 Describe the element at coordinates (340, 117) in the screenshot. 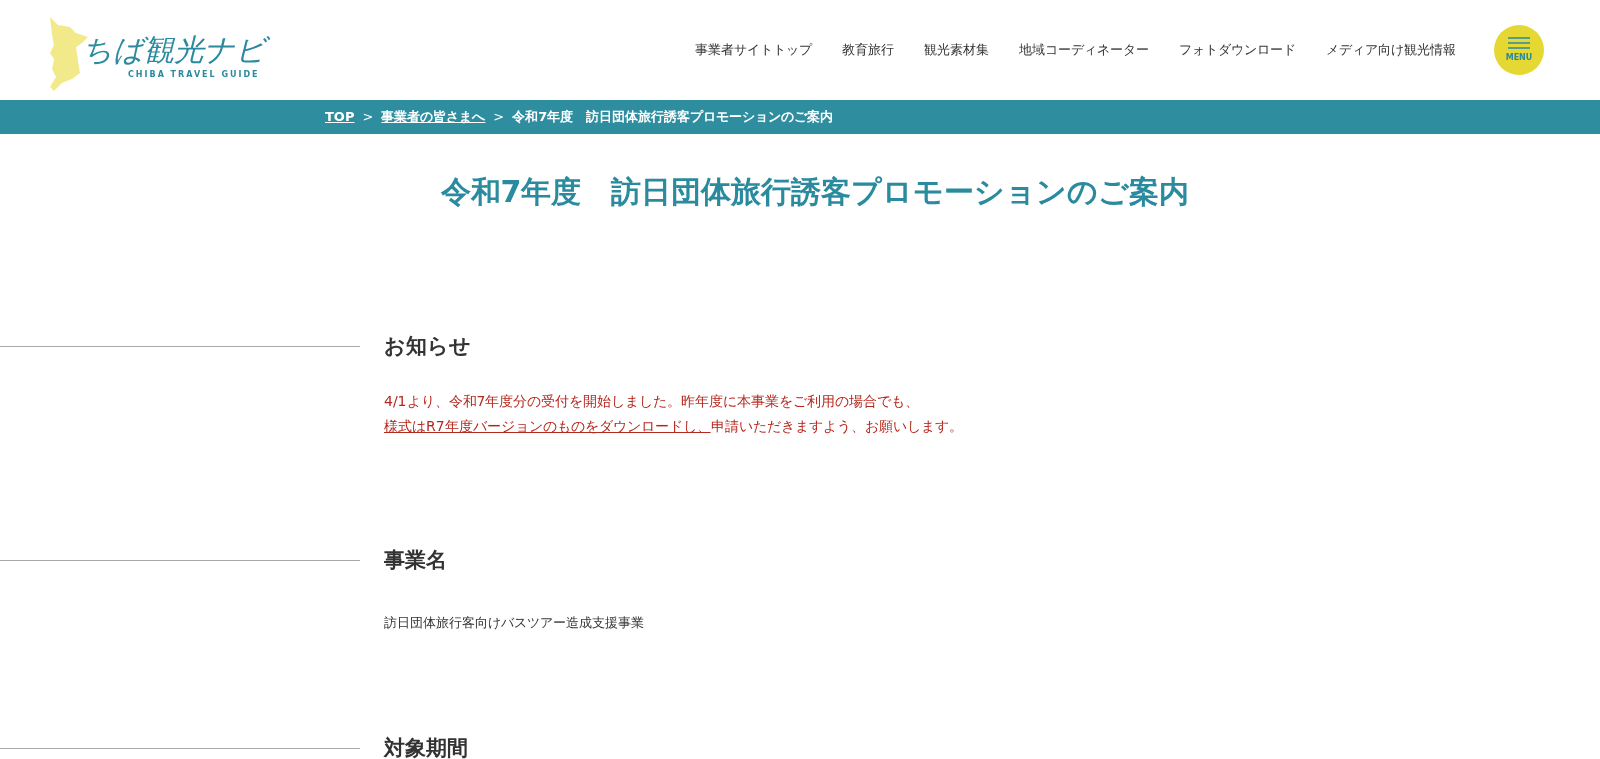

I see `breadcrumb-link: TOP` at that location.